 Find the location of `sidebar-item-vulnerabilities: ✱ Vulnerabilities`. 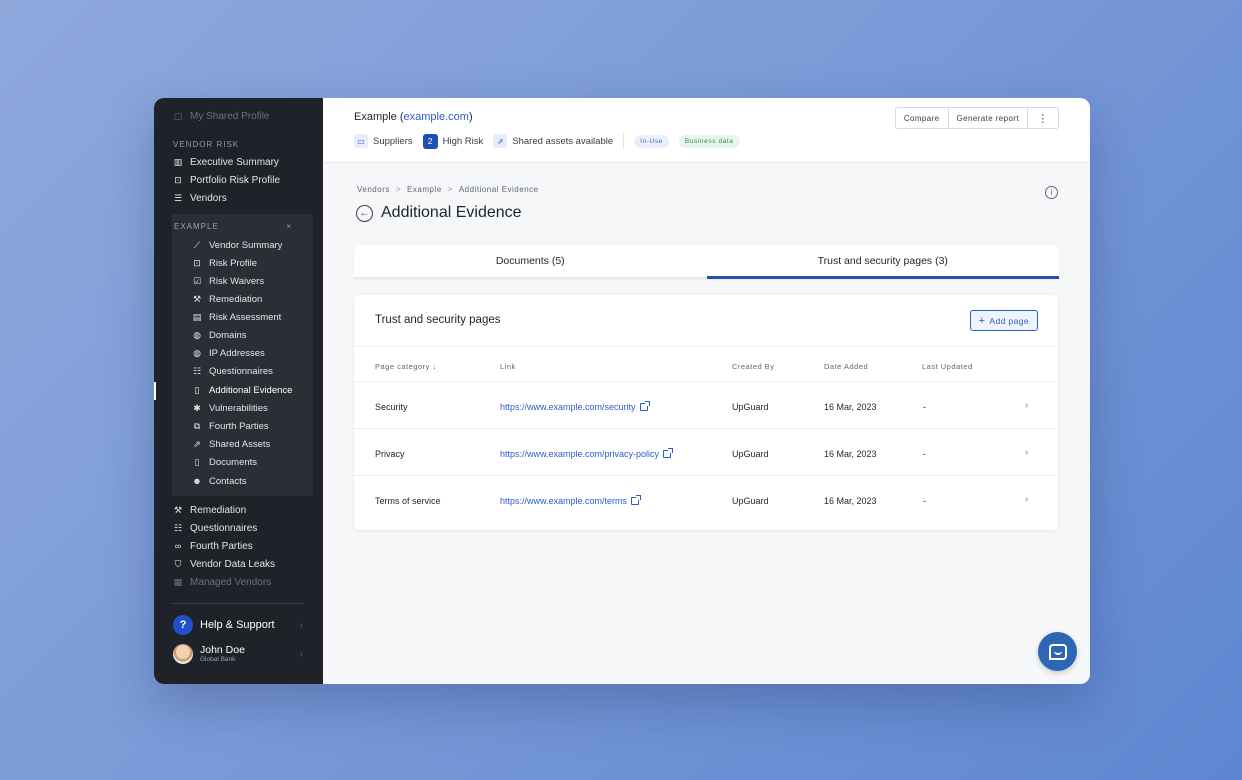

sidebar-item-vulnerabilities: ✱ Vulnerabilities is located at coordinates (230, 408).